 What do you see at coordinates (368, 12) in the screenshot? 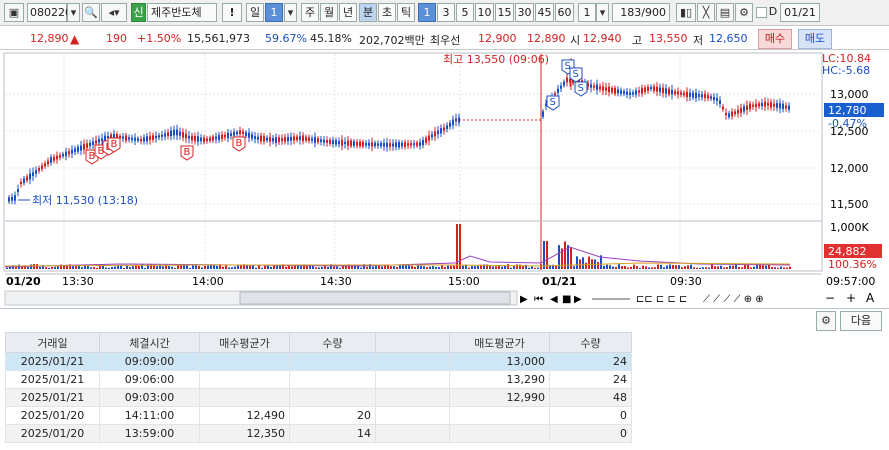
I see `period-minute-button: 분` at bounding box center [368, 12].